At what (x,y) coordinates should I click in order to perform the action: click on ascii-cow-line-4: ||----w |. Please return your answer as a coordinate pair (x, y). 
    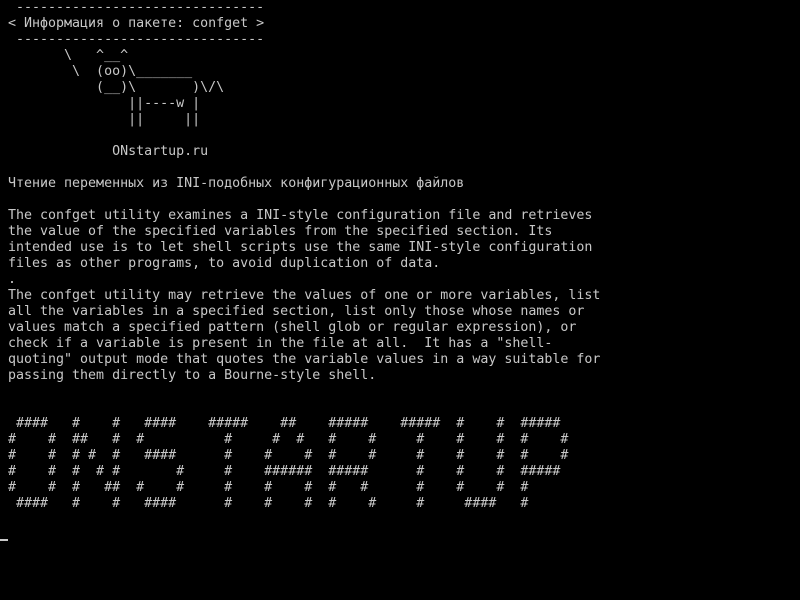
    Looking at the image, I should click on (104, 103).